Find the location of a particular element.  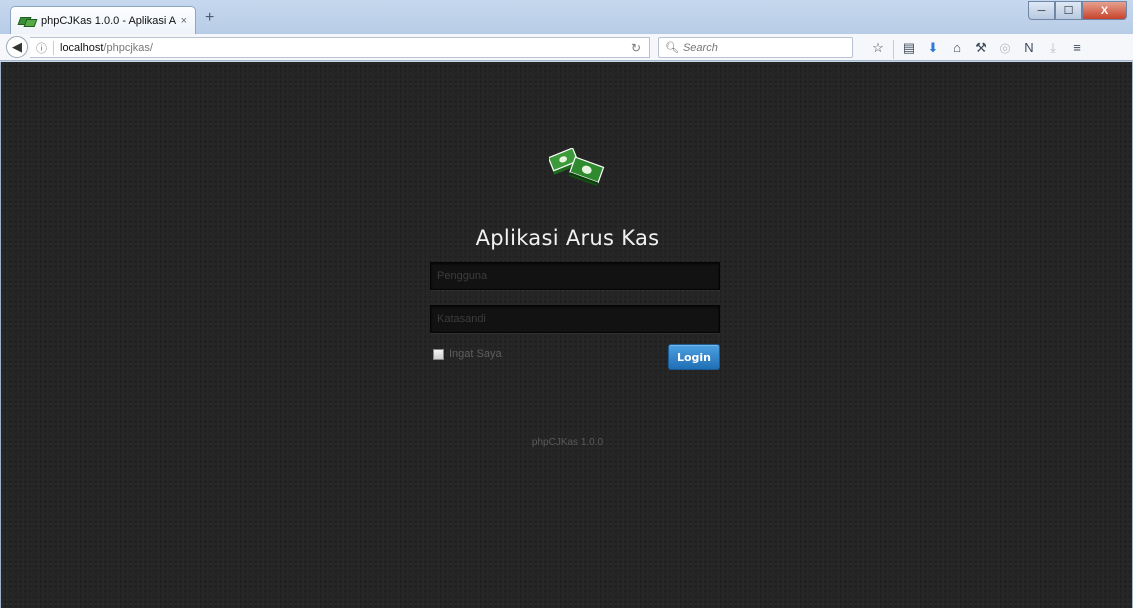

home-icon: ⌂ is located at coordinates (957, 47).